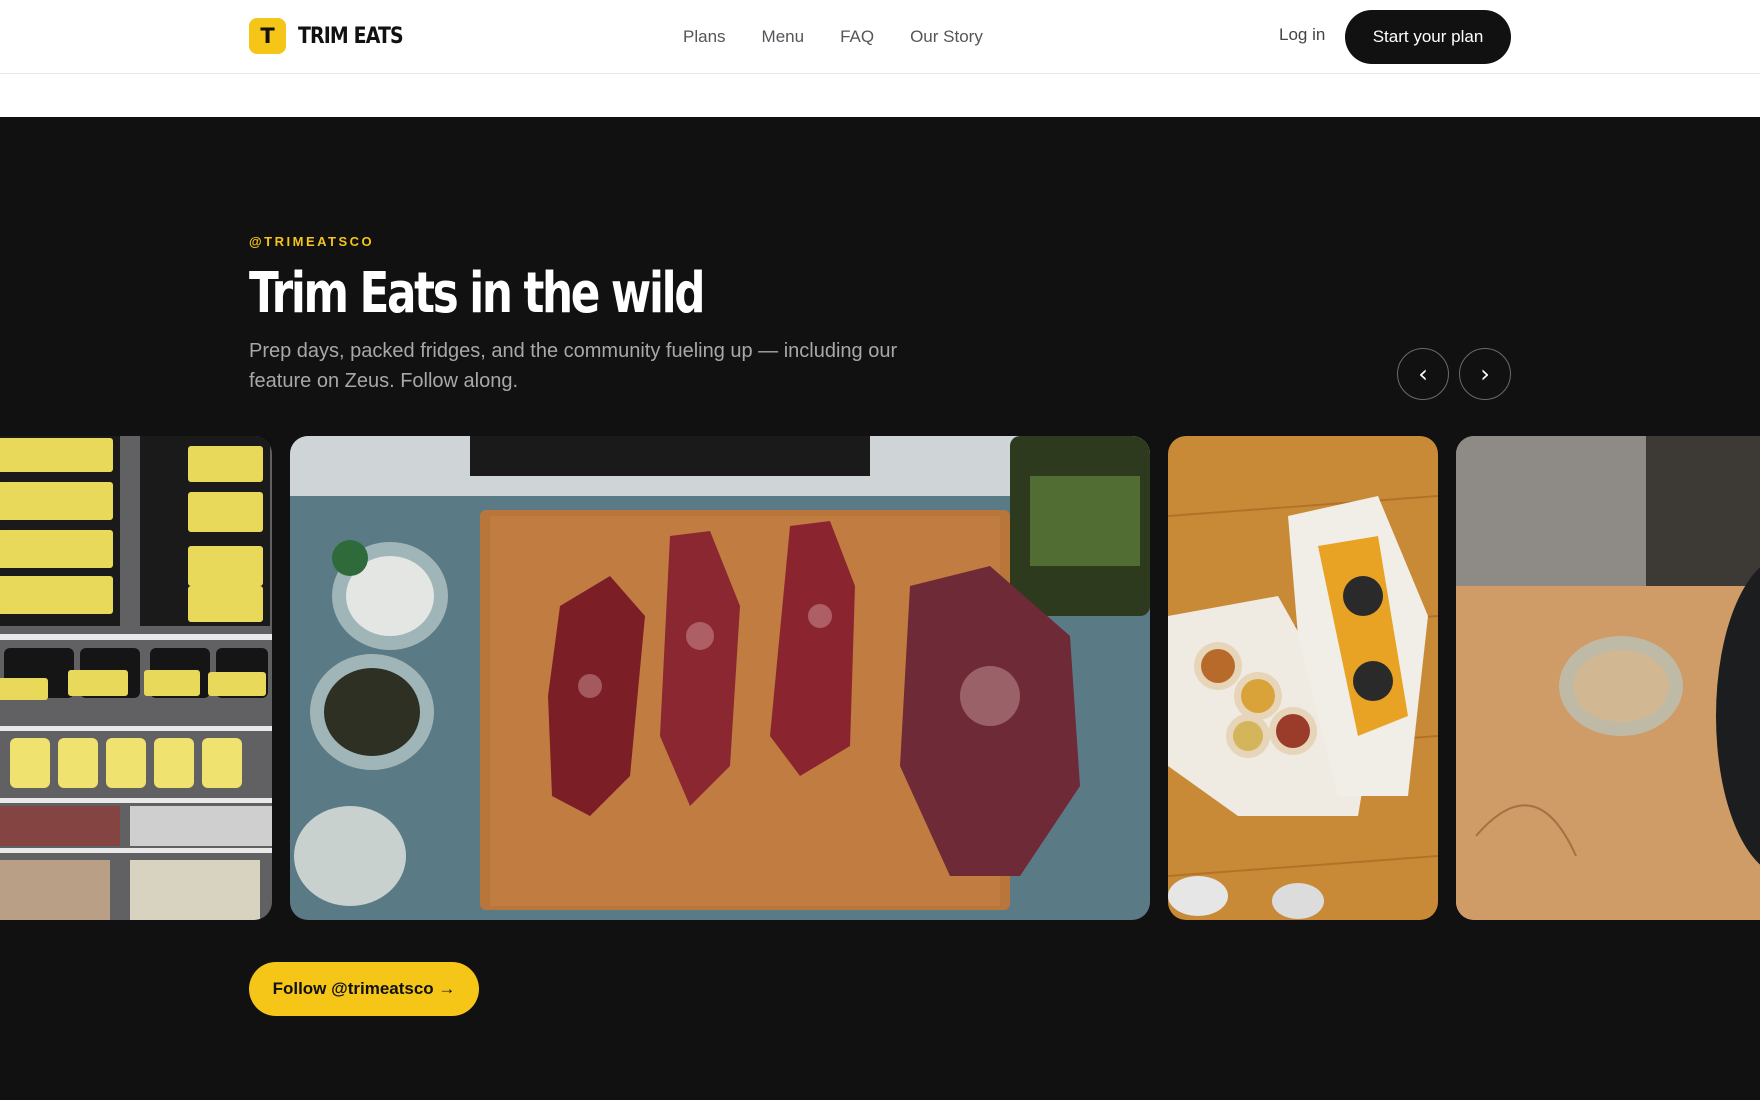 This screenshot has width=1760, height=1100. I want to click on follow-instagram-button: Follow @trimeatsco →, so click(364, 989).